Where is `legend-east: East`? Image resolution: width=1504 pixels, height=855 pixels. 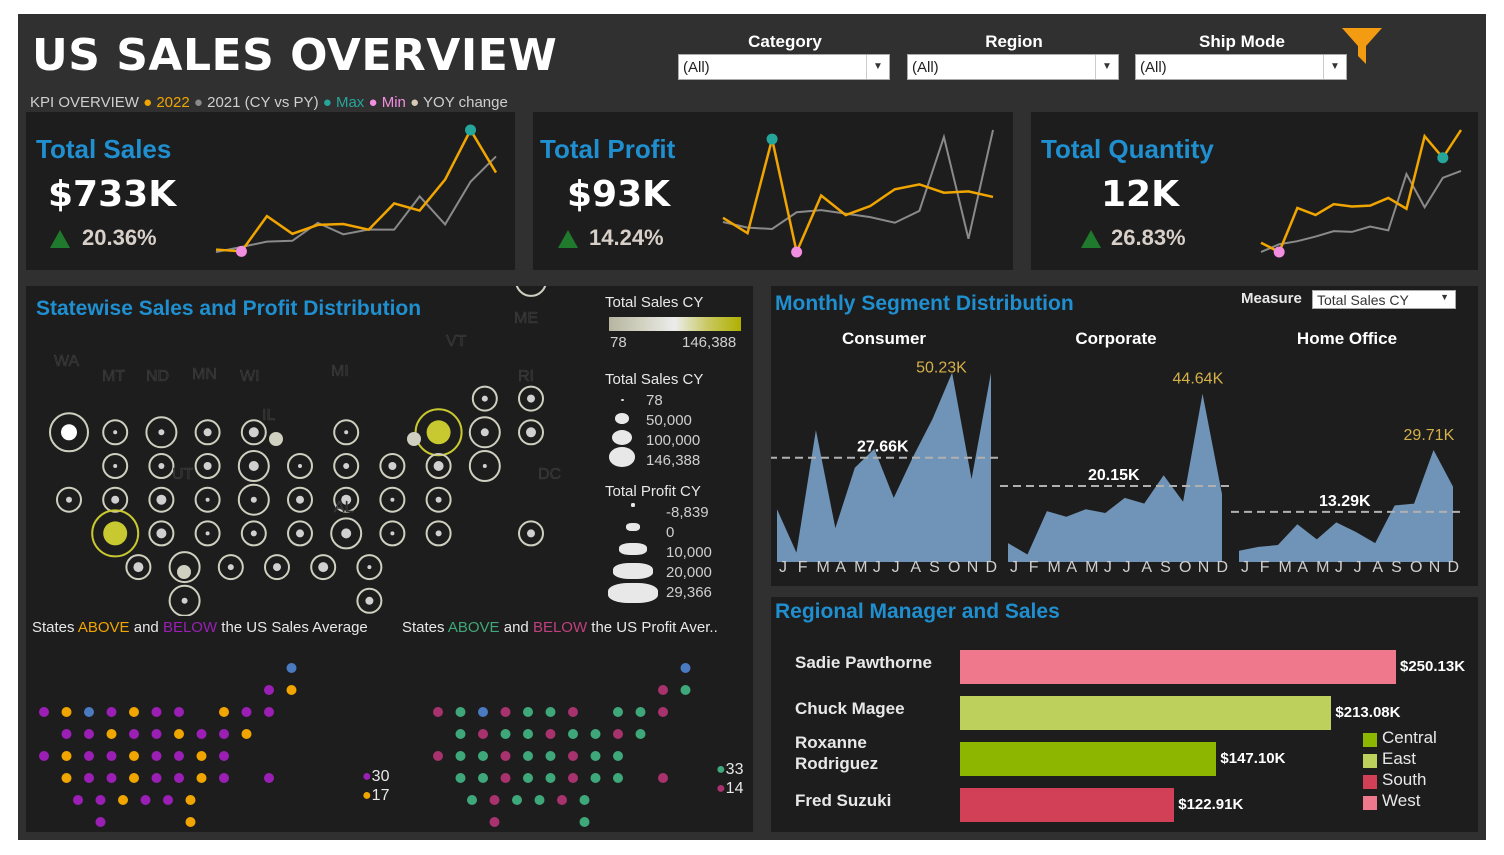 legend-east: East is located at coordinates (1399, 758).